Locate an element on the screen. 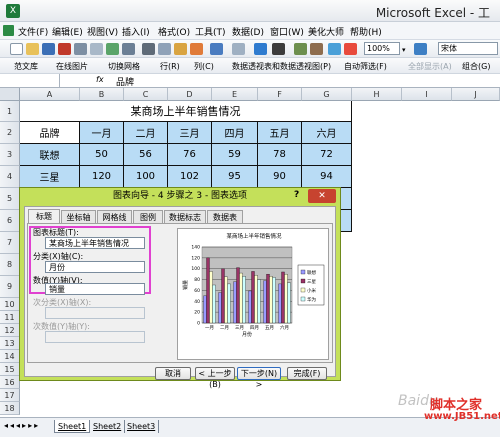 This screenshot has height=437, width=500. tab-sheet2: Sheet2 is located at coordinates (108, 426).